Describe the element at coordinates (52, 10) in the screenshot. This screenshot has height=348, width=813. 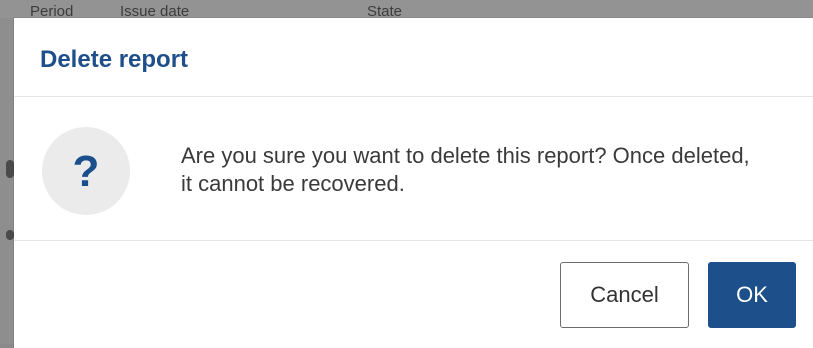
I see `background-column-period: Period` at that location.